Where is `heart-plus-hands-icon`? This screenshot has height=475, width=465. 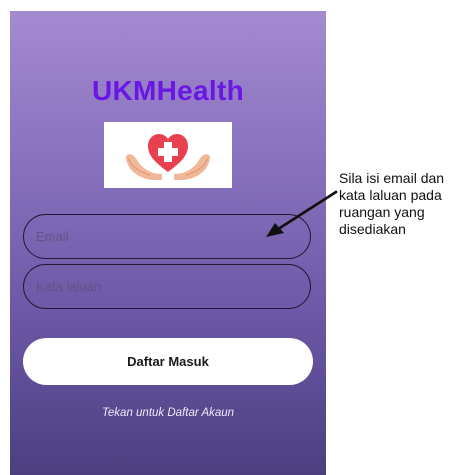 heart-plus-hands-icon is located at coordinates (168, 157).